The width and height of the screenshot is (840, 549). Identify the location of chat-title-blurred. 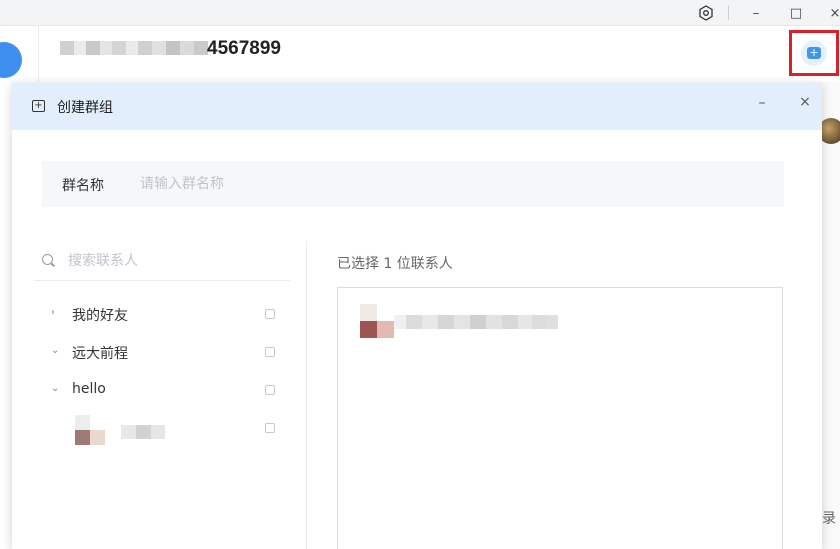
(134, 48).